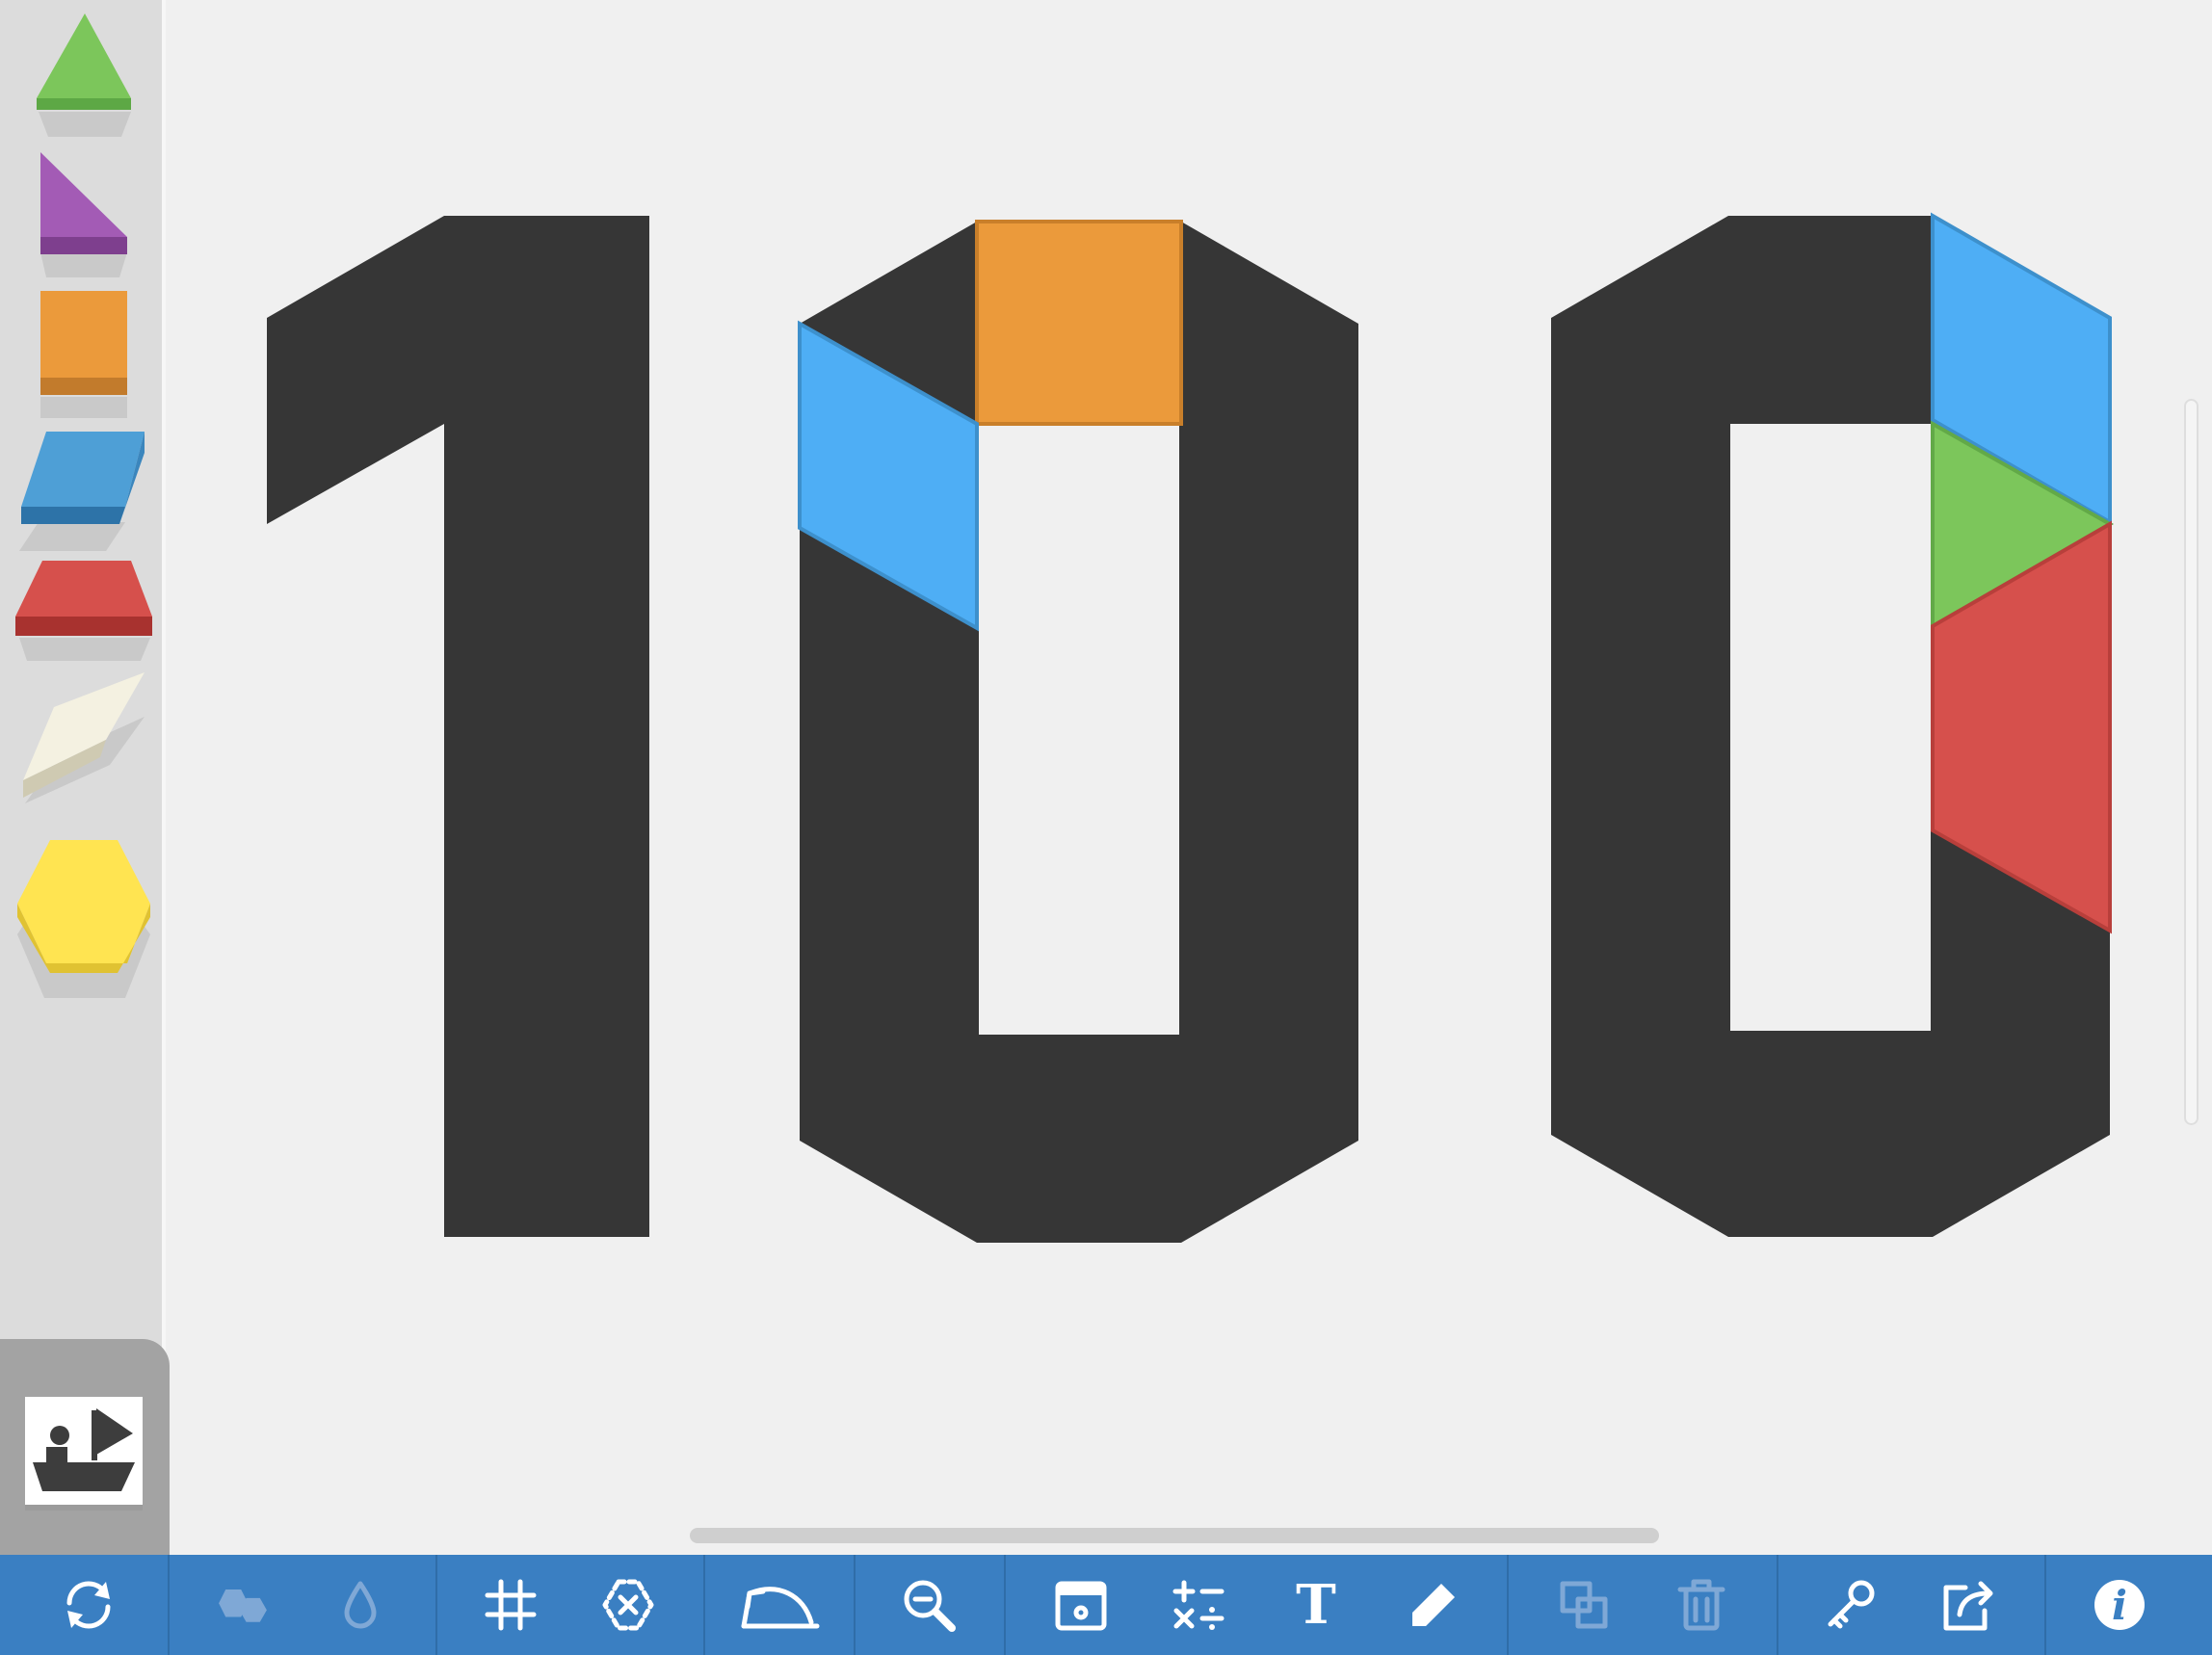 This screenshot has width=2212, height=1655. I want to click on color-button, so click(360, 1605).